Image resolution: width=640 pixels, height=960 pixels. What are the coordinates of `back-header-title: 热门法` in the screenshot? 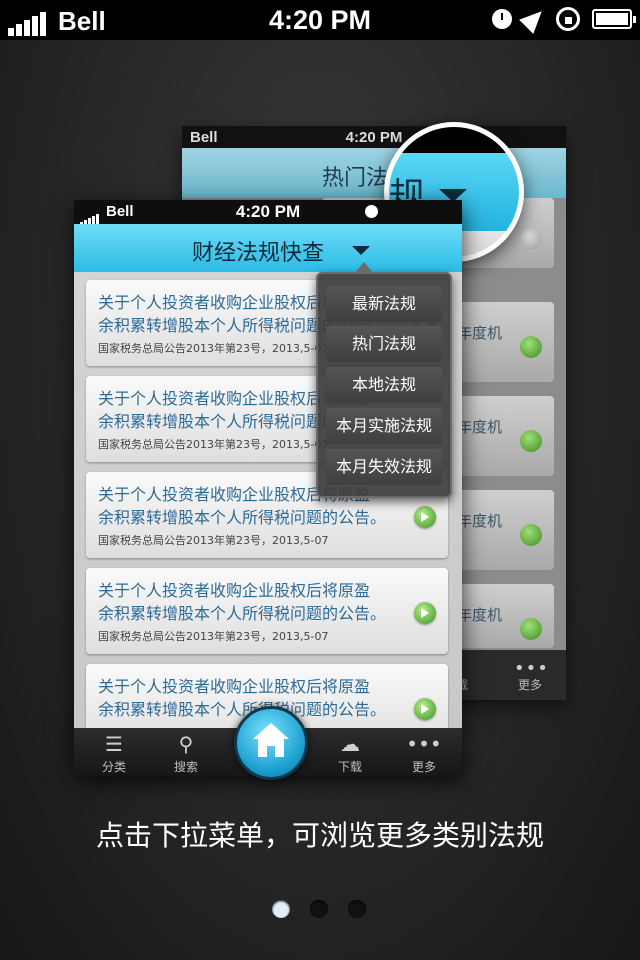 It's located at (355, 178).